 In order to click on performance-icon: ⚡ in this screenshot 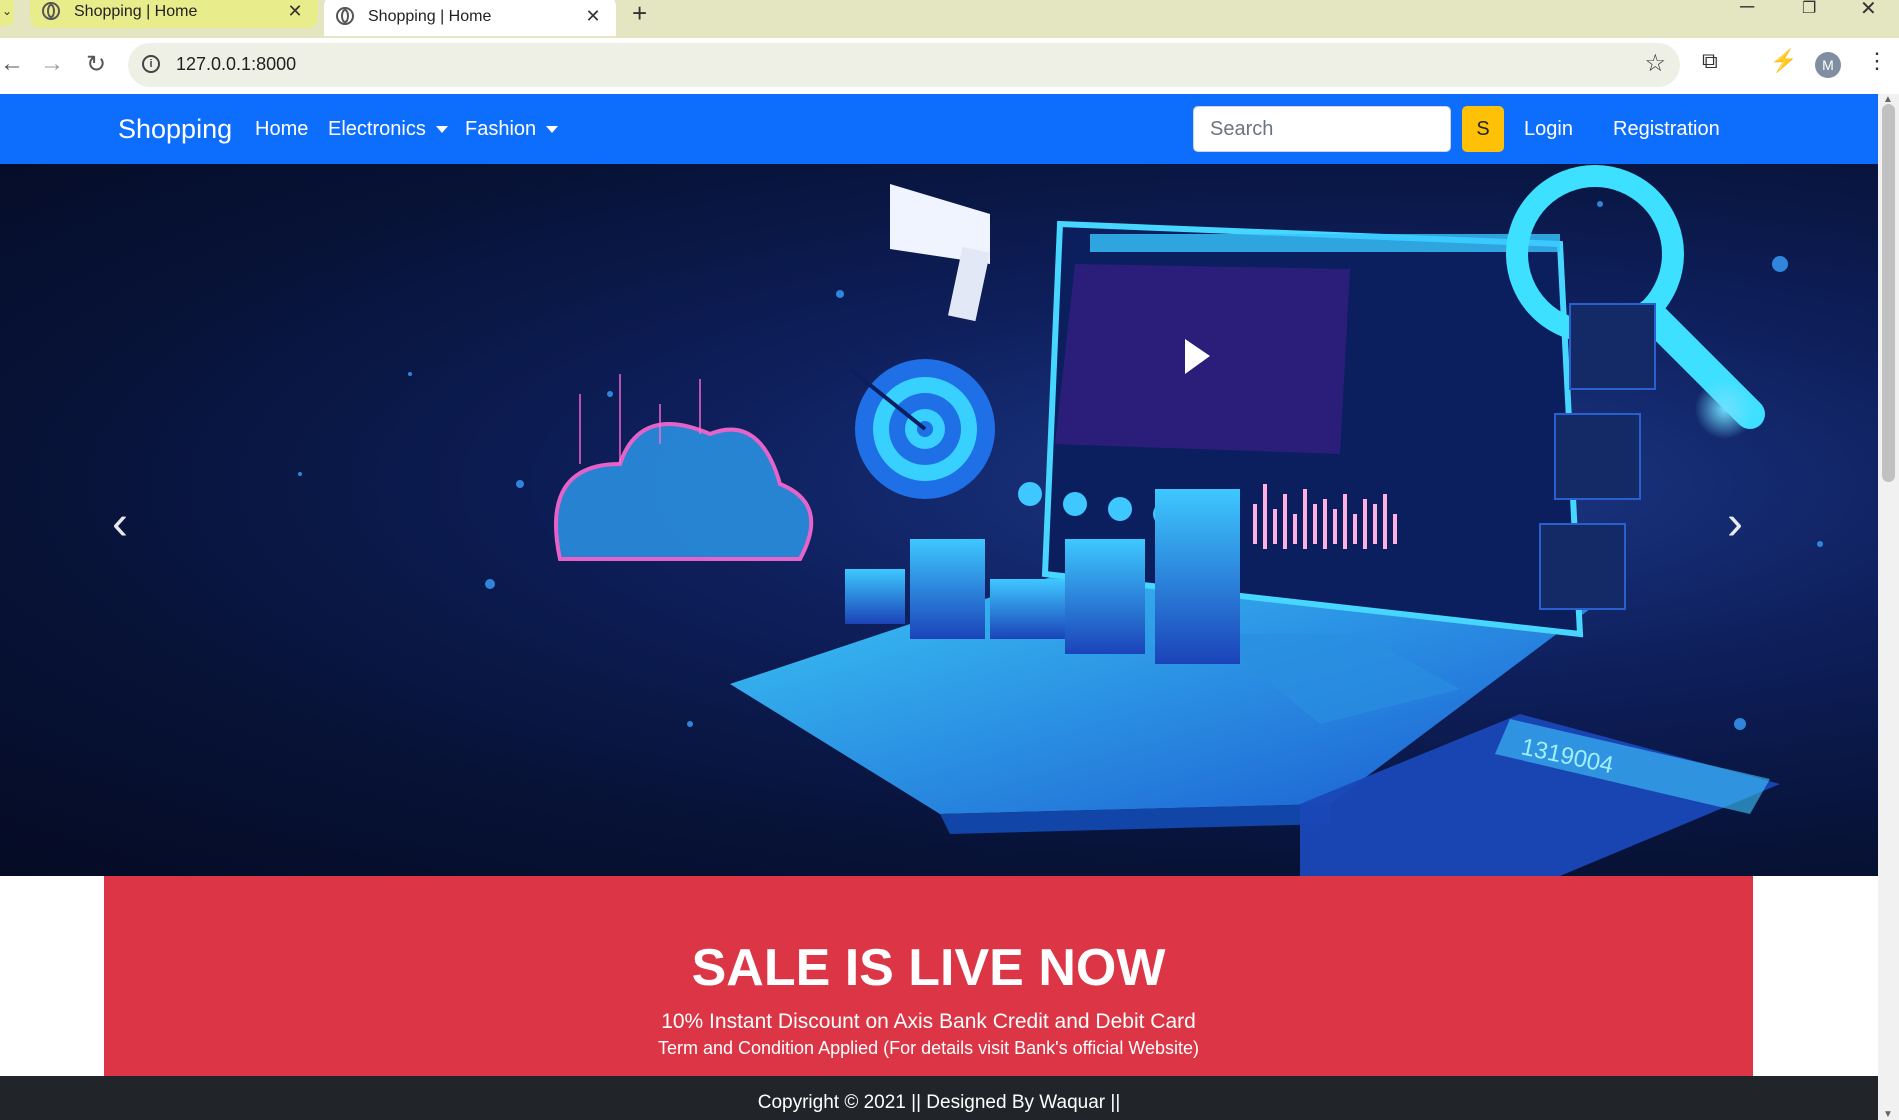, I will do `click(1783, 61)`.